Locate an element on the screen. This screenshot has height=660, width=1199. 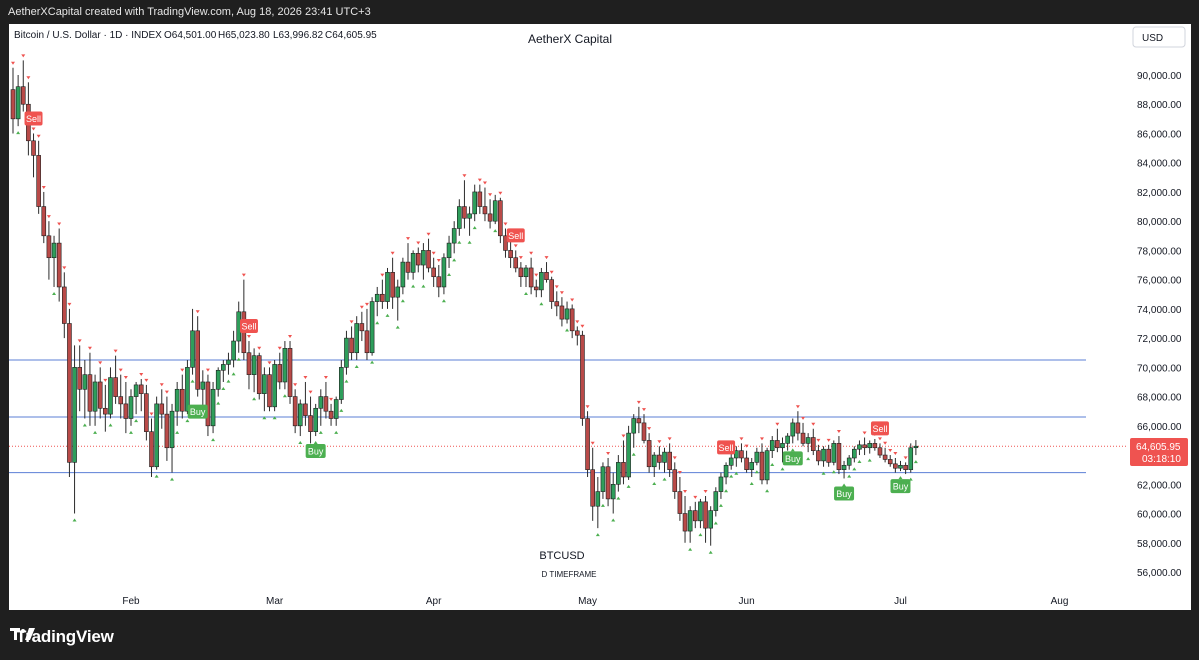
time-tick-label: Jun is located at coordinates (747, 601).